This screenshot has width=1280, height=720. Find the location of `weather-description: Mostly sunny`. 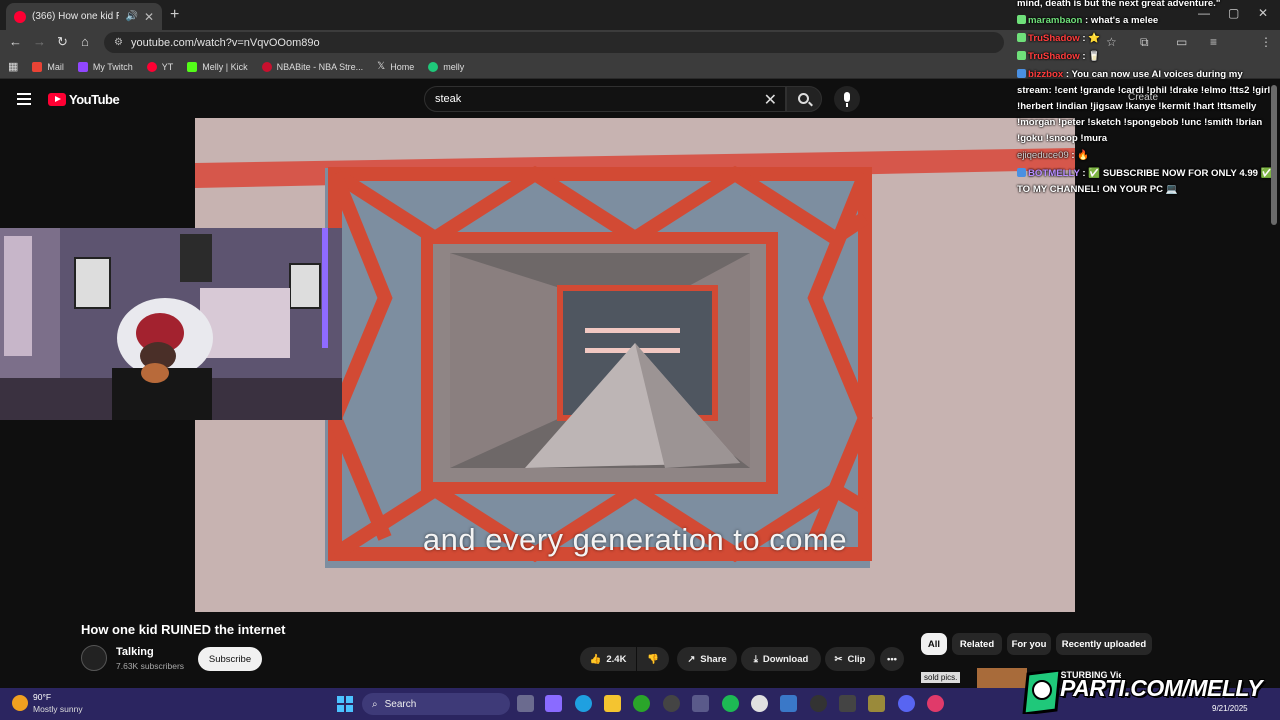

weather-description: Mostly sunny is located at coordinates (58, 709).